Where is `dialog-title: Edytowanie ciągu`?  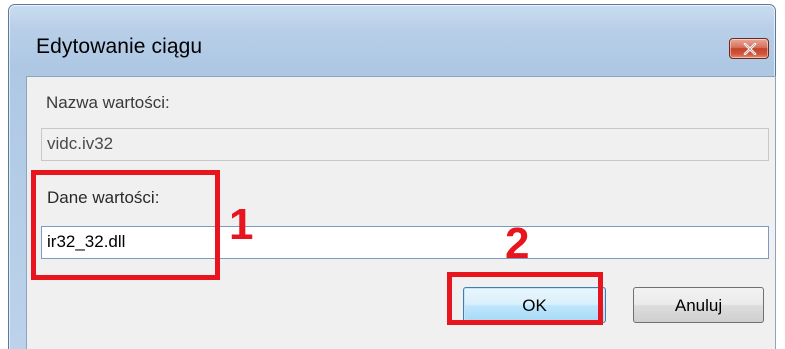 dialog-title: Edytowanie ciągu is located at coordinates (119, 46).